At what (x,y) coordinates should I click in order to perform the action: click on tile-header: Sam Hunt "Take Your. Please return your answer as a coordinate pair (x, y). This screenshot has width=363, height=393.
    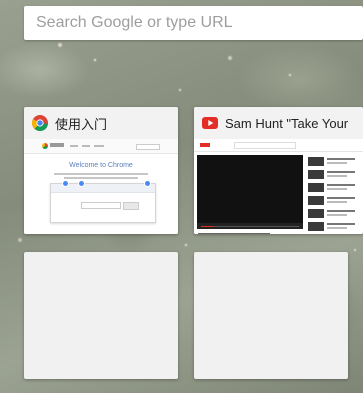
    Looking at the image, I should click on (278, 123).